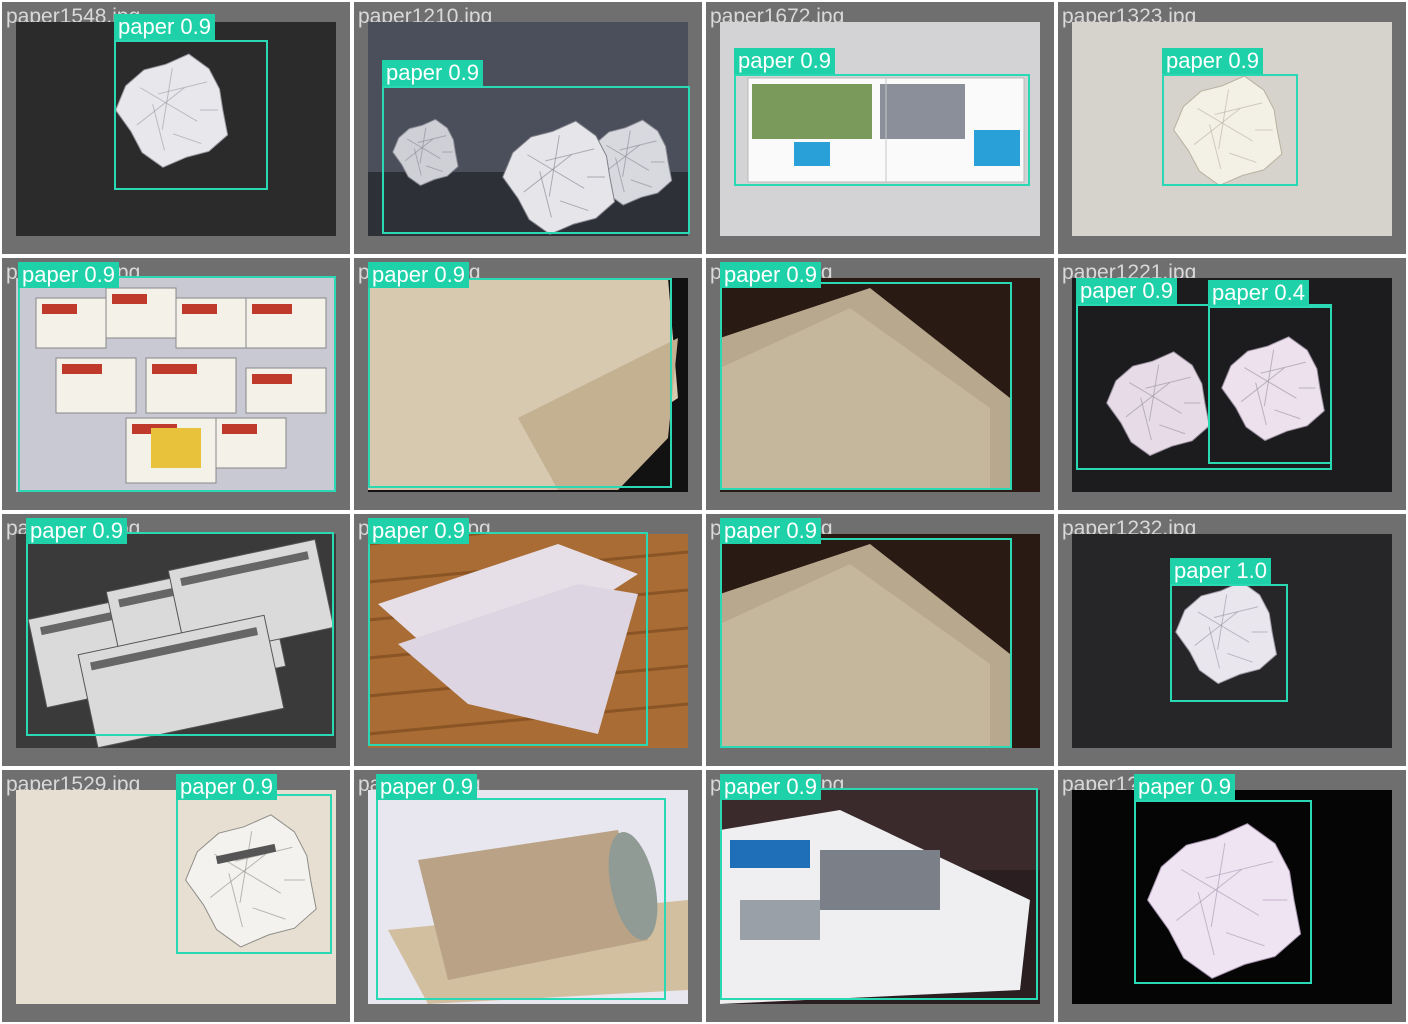  I want to click on result-cell: paper1672.jpg paper 0.9, so click(880, 128).